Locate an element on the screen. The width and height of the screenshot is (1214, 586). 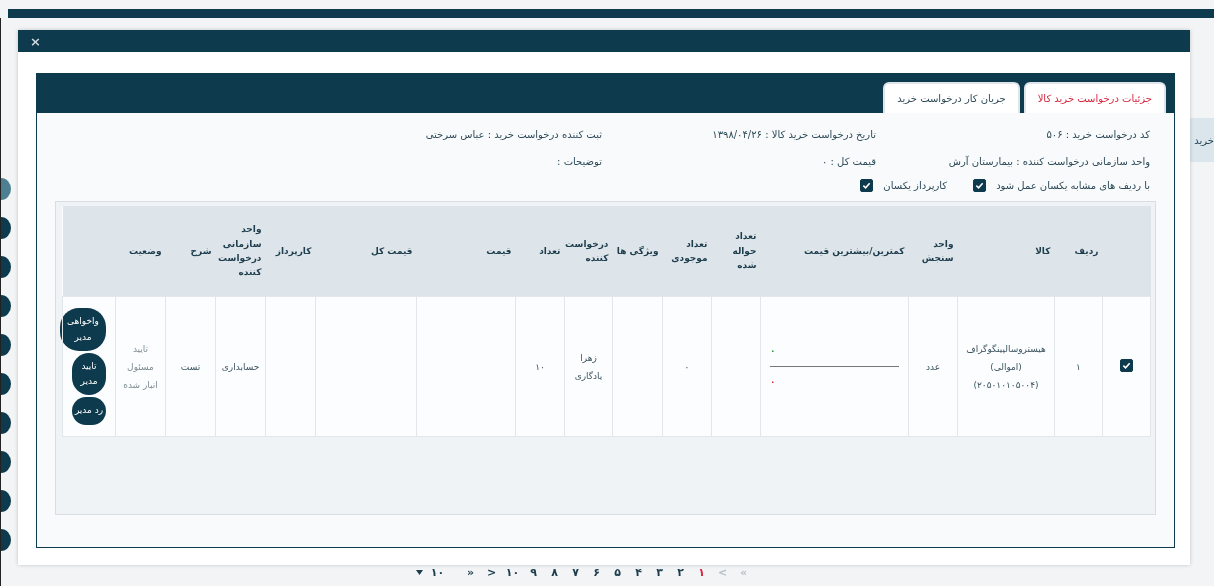
info-text: ثبت کننده درخواست خرید : عباس سرختی is located at coordinates (513, 134).